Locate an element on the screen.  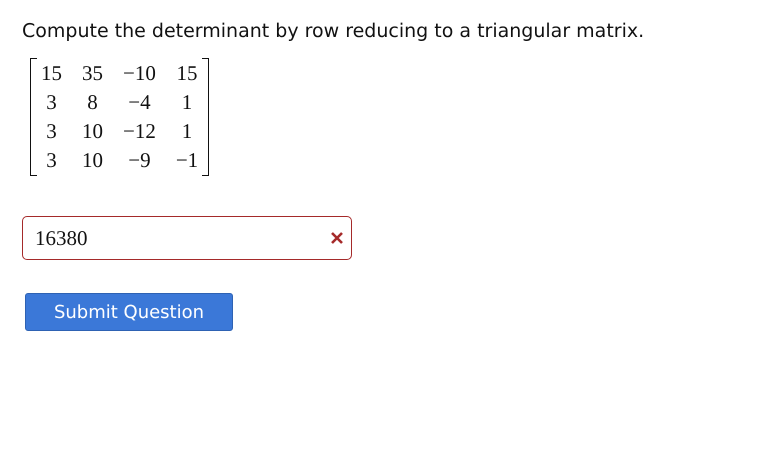
matrix-entry: −4 is located at coordinates (139, 102).